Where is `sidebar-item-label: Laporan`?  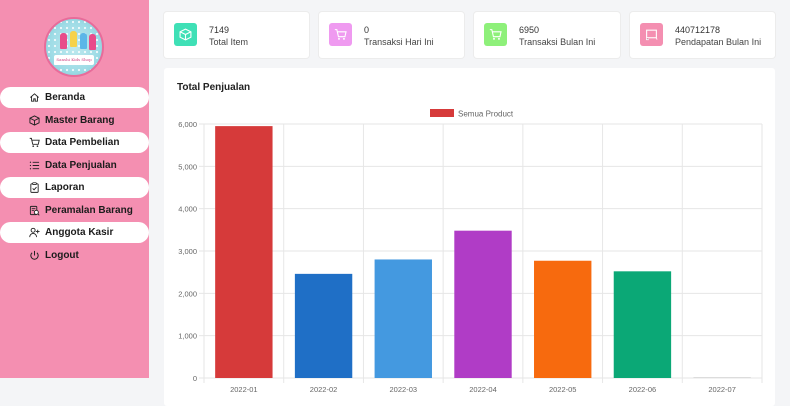
sidebar-item-label: Laporan is located at coordinates (65, 187).